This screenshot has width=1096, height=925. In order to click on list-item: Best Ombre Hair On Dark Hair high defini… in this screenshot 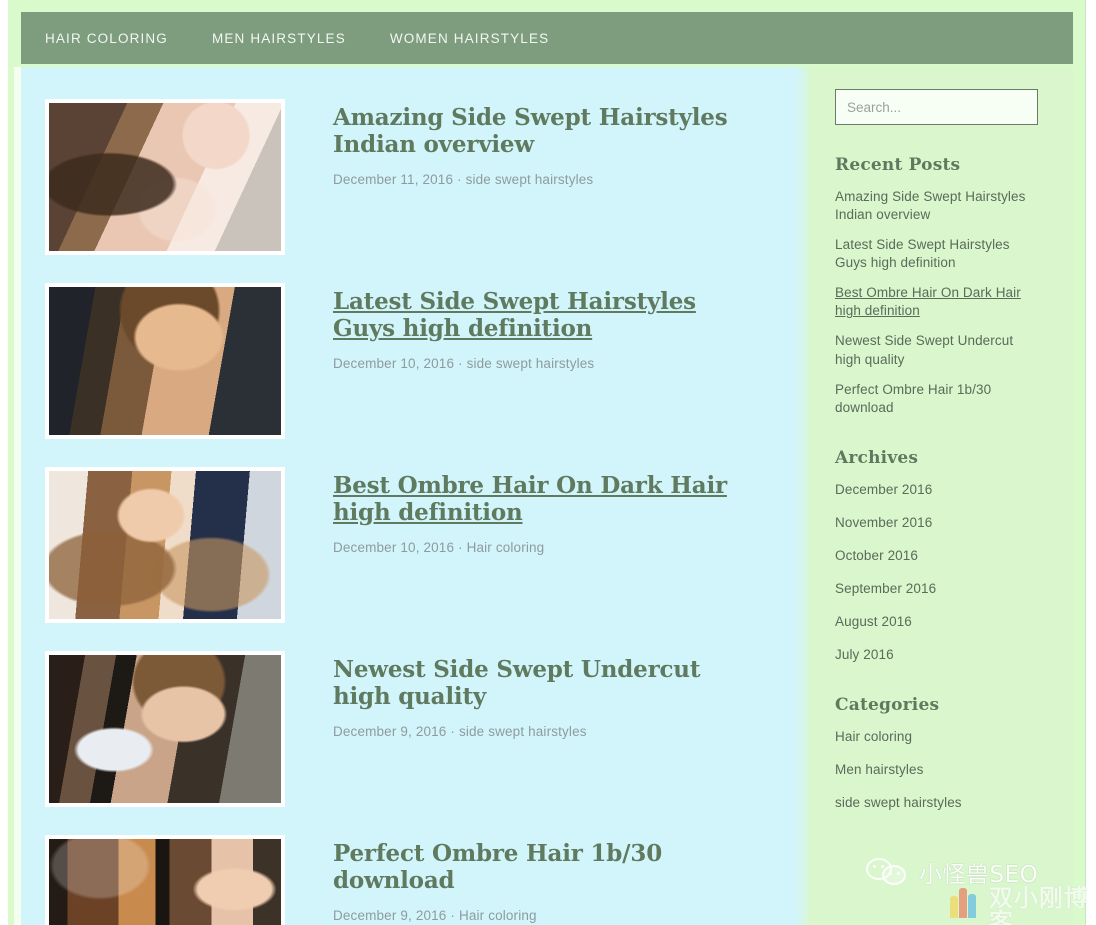, I will do `click(941, 302)`.